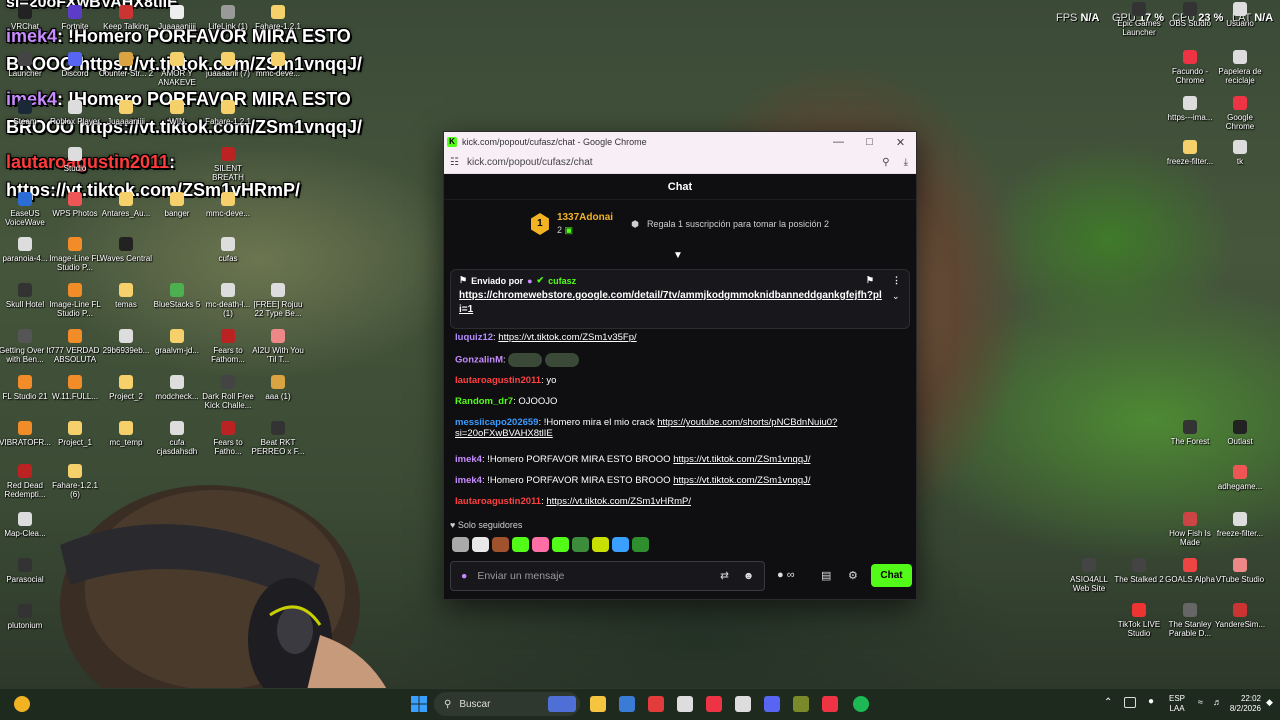  Describe the element at coordinates (870, 280) in the screenshot. I see `unpin-icon: ⚑` at that location.